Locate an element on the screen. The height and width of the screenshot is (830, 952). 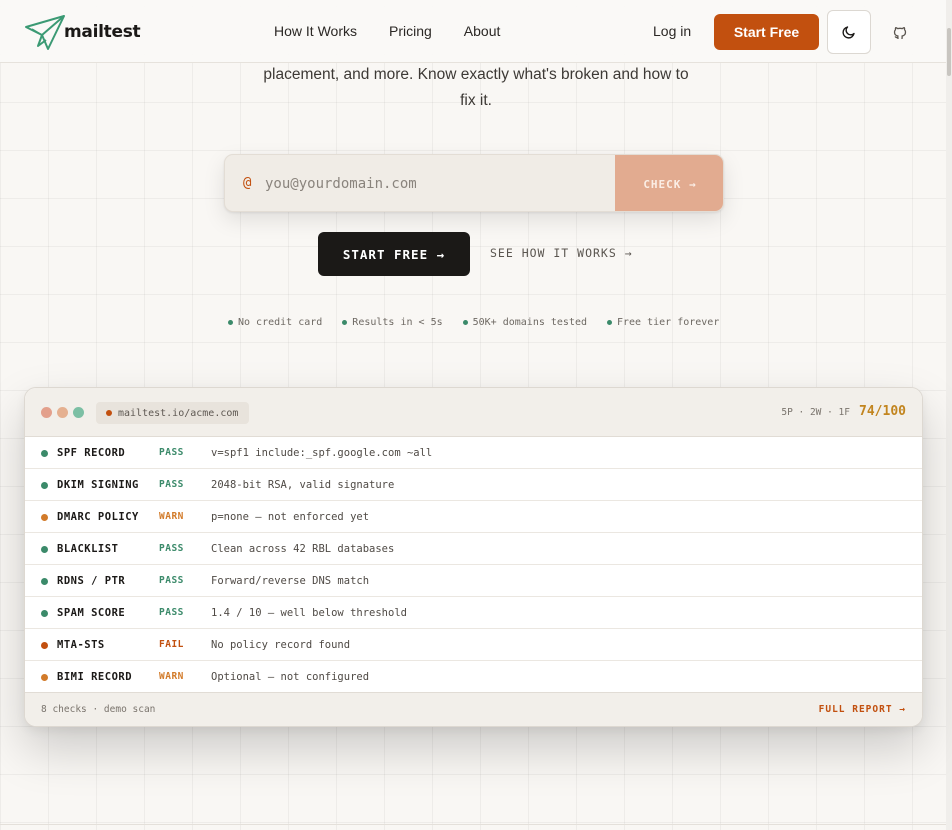
feature-item: Results in < 5s is located at coordinates (392, 322).